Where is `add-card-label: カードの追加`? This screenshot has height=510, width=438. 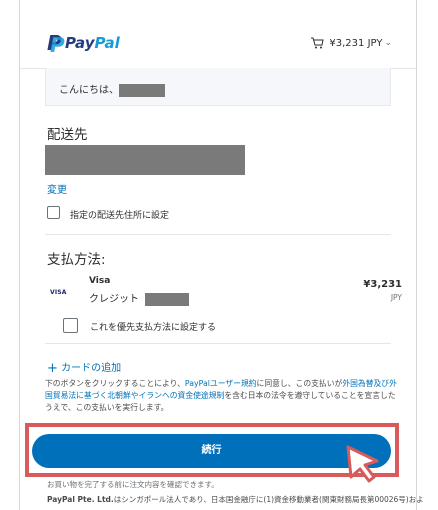
add-card-label: カードの追加 is located at coordinates (91, 368).